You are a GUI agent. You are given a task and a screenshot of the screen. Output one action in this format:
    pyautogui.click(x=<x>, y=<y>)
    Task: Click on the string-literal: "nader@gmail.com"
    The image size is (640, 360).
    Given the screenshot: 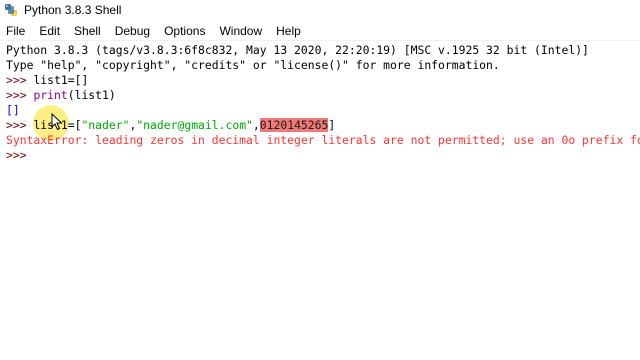 What is the action you would take?
    pyautogui.click(x=194, y=125)
    